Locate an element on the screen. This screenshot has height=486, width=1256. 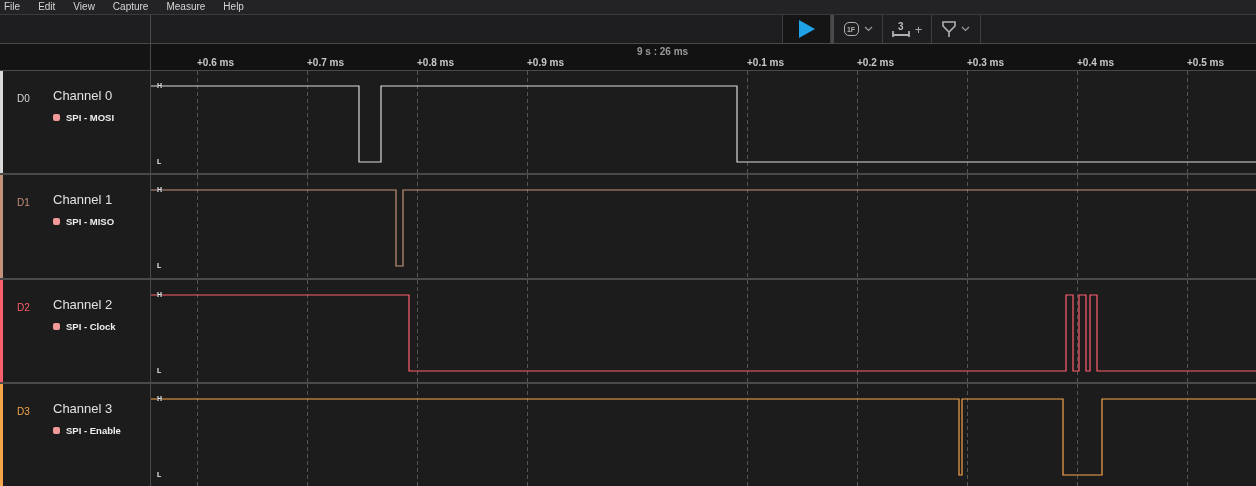
menu-item: Help is located at coordinates (233, 7).